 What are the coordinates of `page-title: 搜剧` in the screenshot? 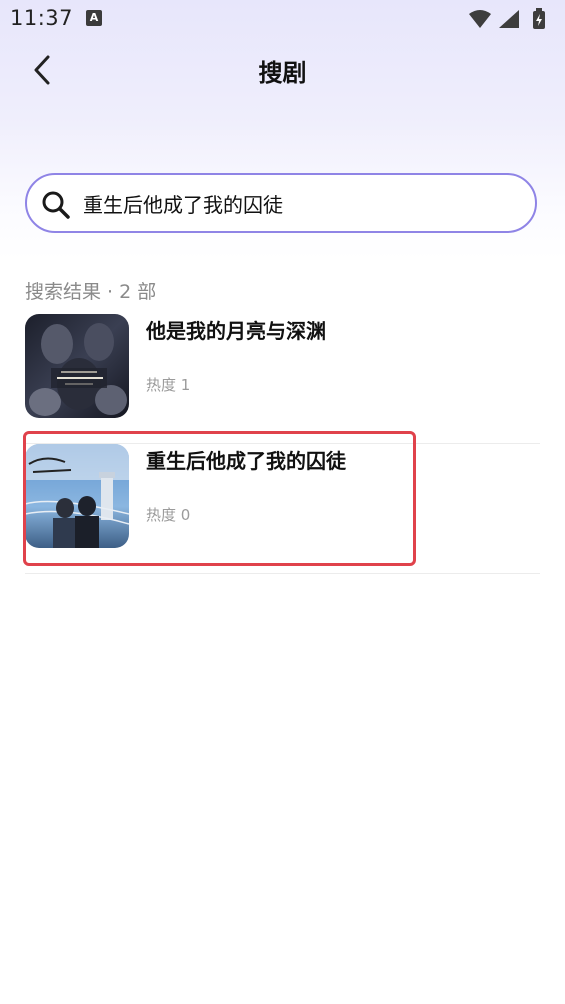 It's located at (282, 73).